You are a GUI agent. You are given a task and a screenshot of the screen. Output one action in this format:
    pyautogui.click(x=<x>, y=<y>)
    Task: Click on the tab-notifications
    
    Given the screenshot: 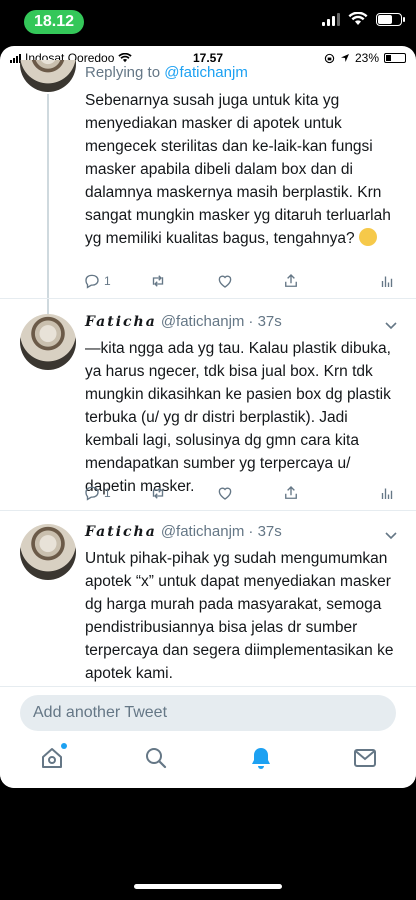 What is the action you would take?
    pyautogui.click(x=261, y=758)
    